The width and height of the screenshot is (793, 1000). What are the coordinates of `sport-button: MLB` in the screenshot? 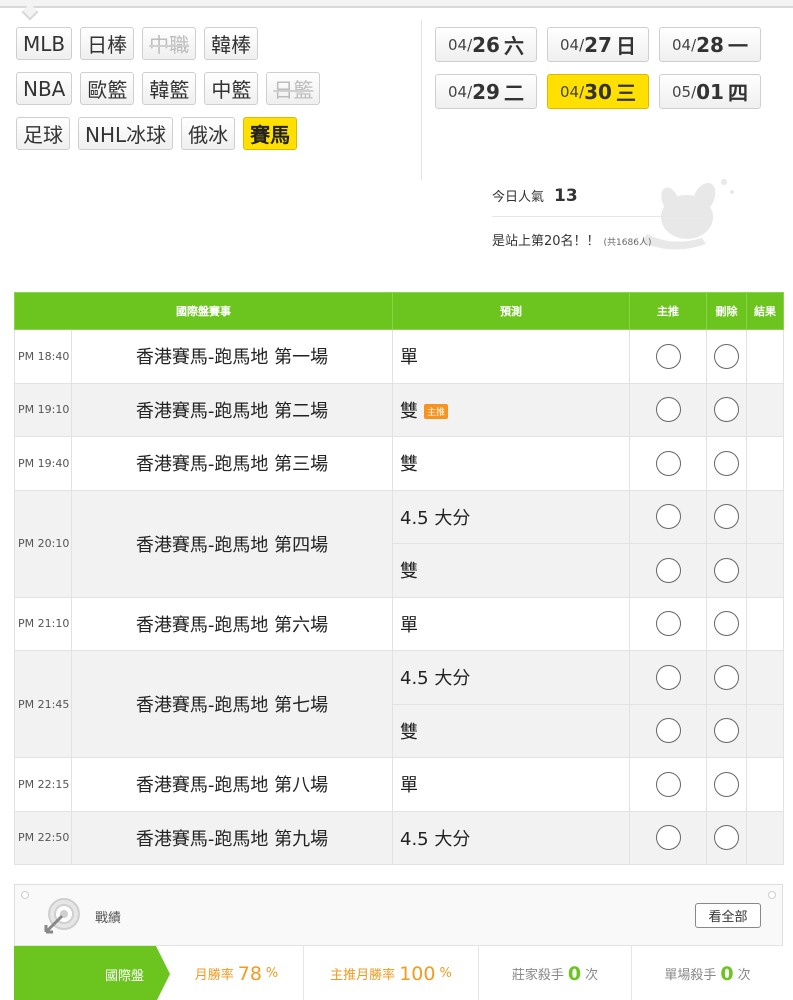 It's located at (44, 43).